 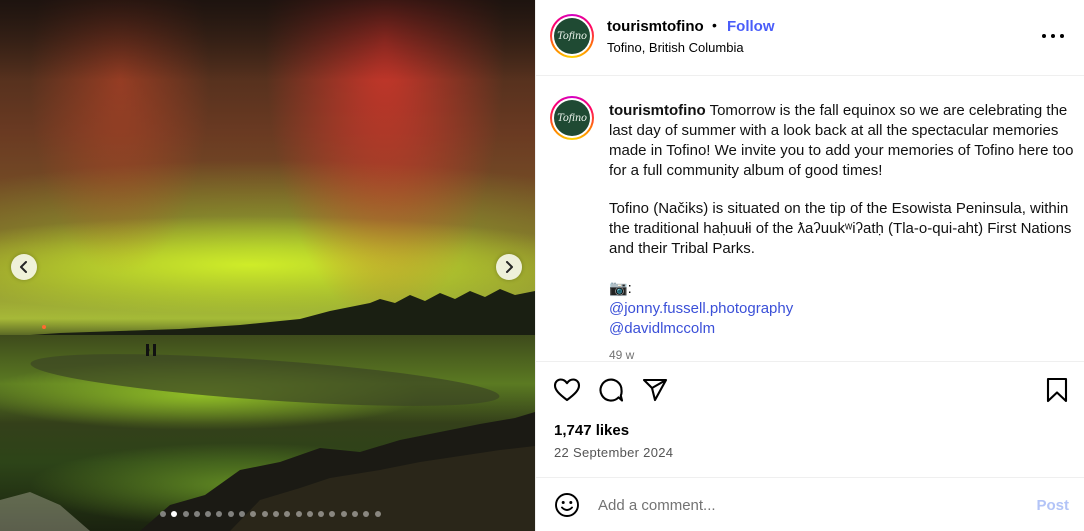 I want to click on comment-input, so click(x=808, y=505).